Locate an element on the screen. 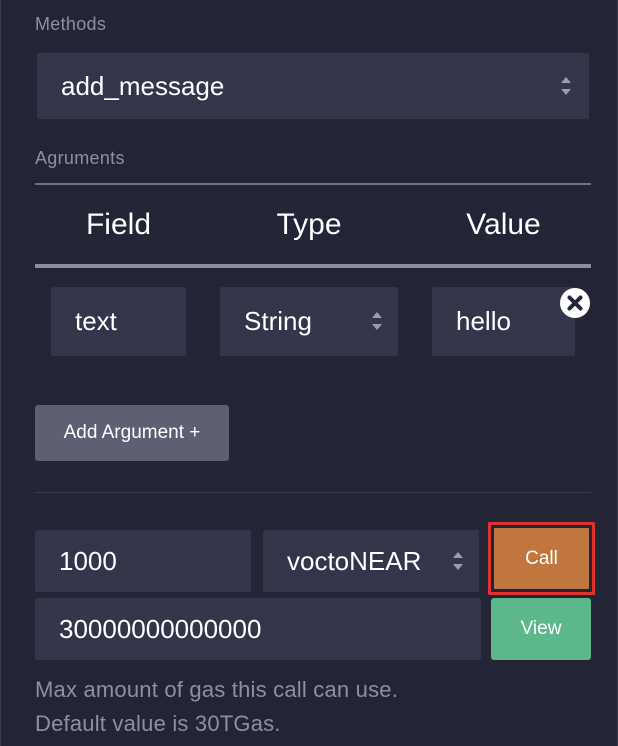 Image resolution: width=618 pixels, height=746 pixels. remove-argument-close-icon is located at coordinates (575, 303).